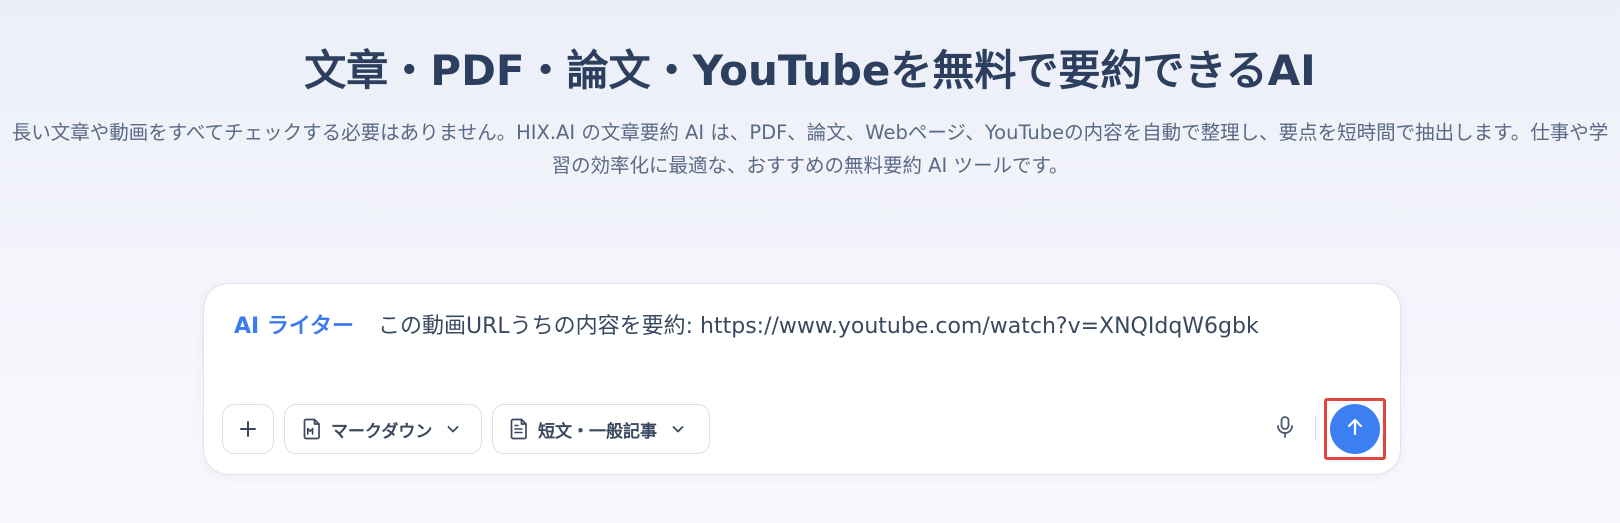 Image resolution: width=1620 pixels, height=523 pixels. Describe the element at coordinates (294, 324) in the screenshot. I see `mode-tag: AI ライター` at that location.